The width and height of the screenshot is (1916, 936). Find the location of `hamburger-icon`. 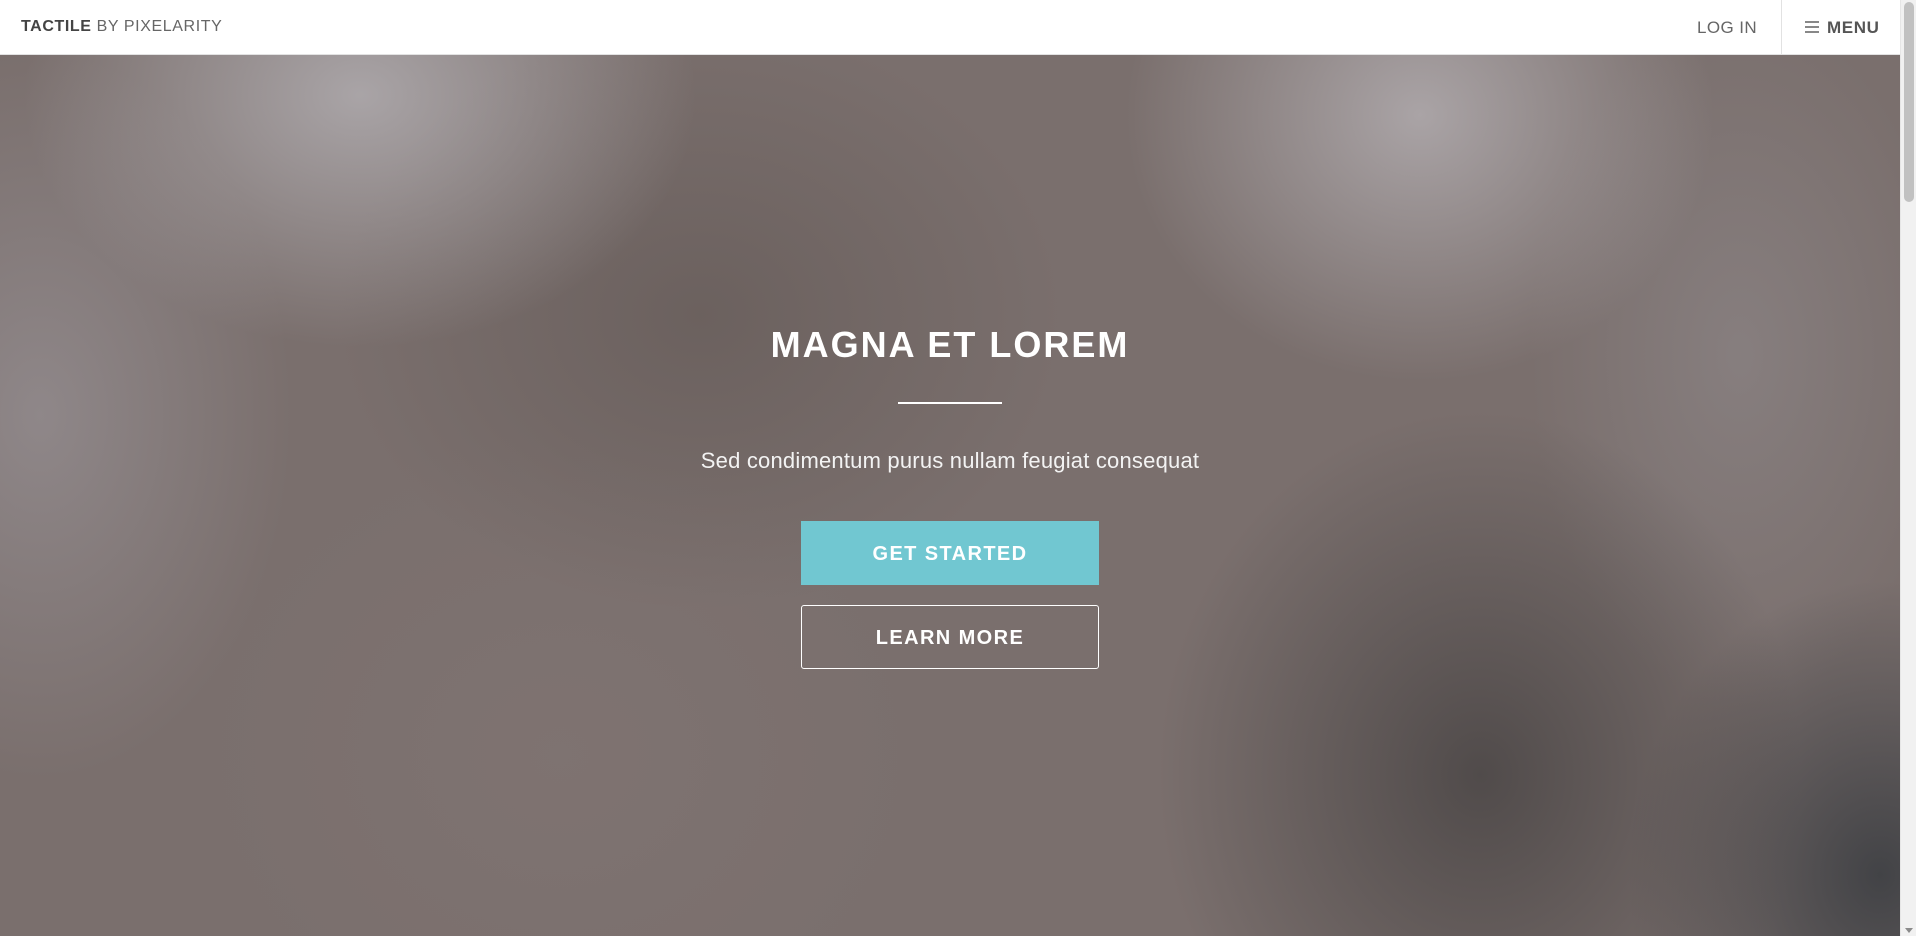

hamburger-icon is located at coordinates (1812, 27).